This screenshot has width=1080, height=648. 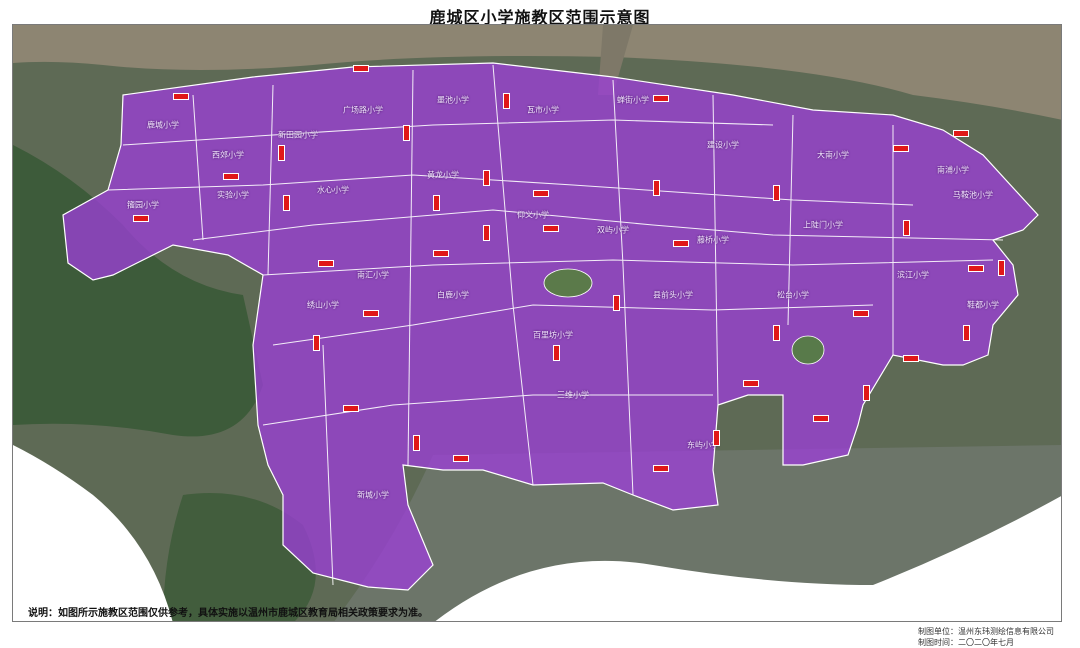 I want to click on school-label: 建设小学, so click(x=723, y=145).